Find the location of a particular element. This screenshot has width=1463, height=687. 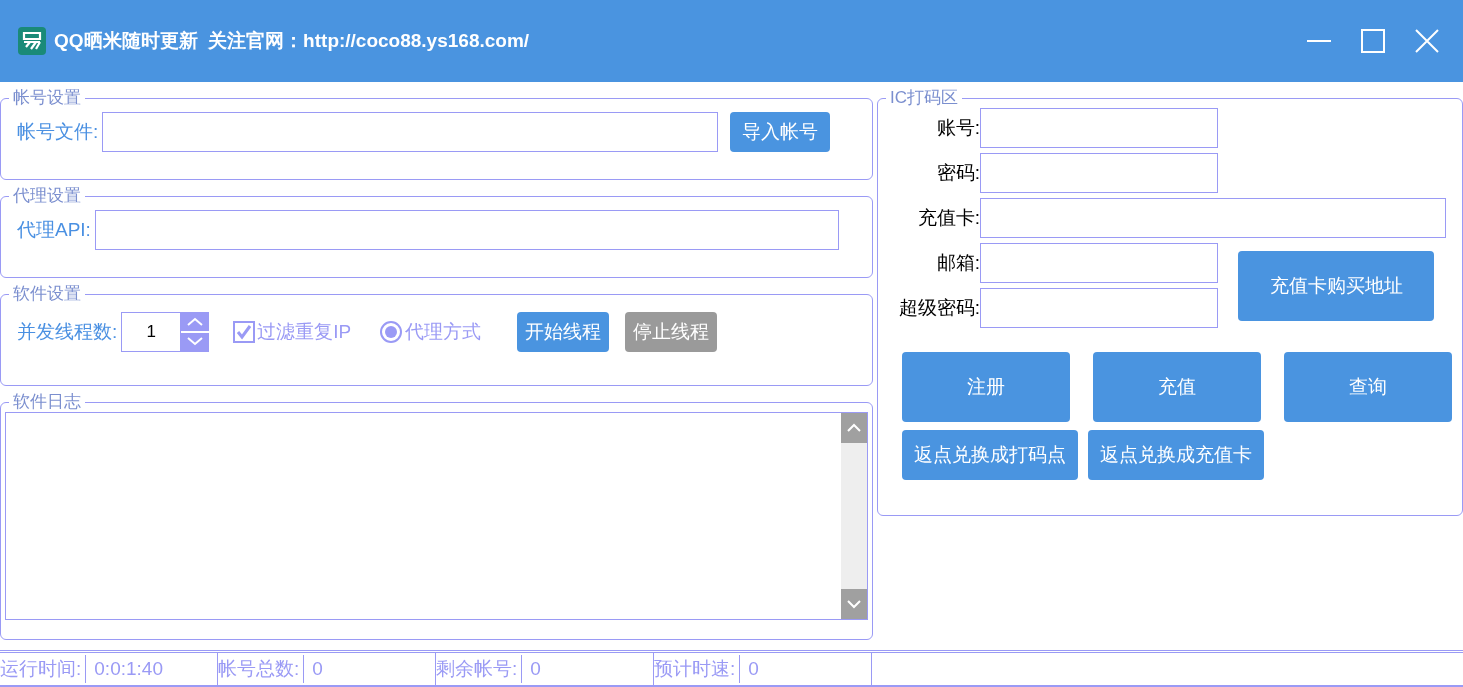

import-button: 导入帐号 is located at coordinates (780, 132).